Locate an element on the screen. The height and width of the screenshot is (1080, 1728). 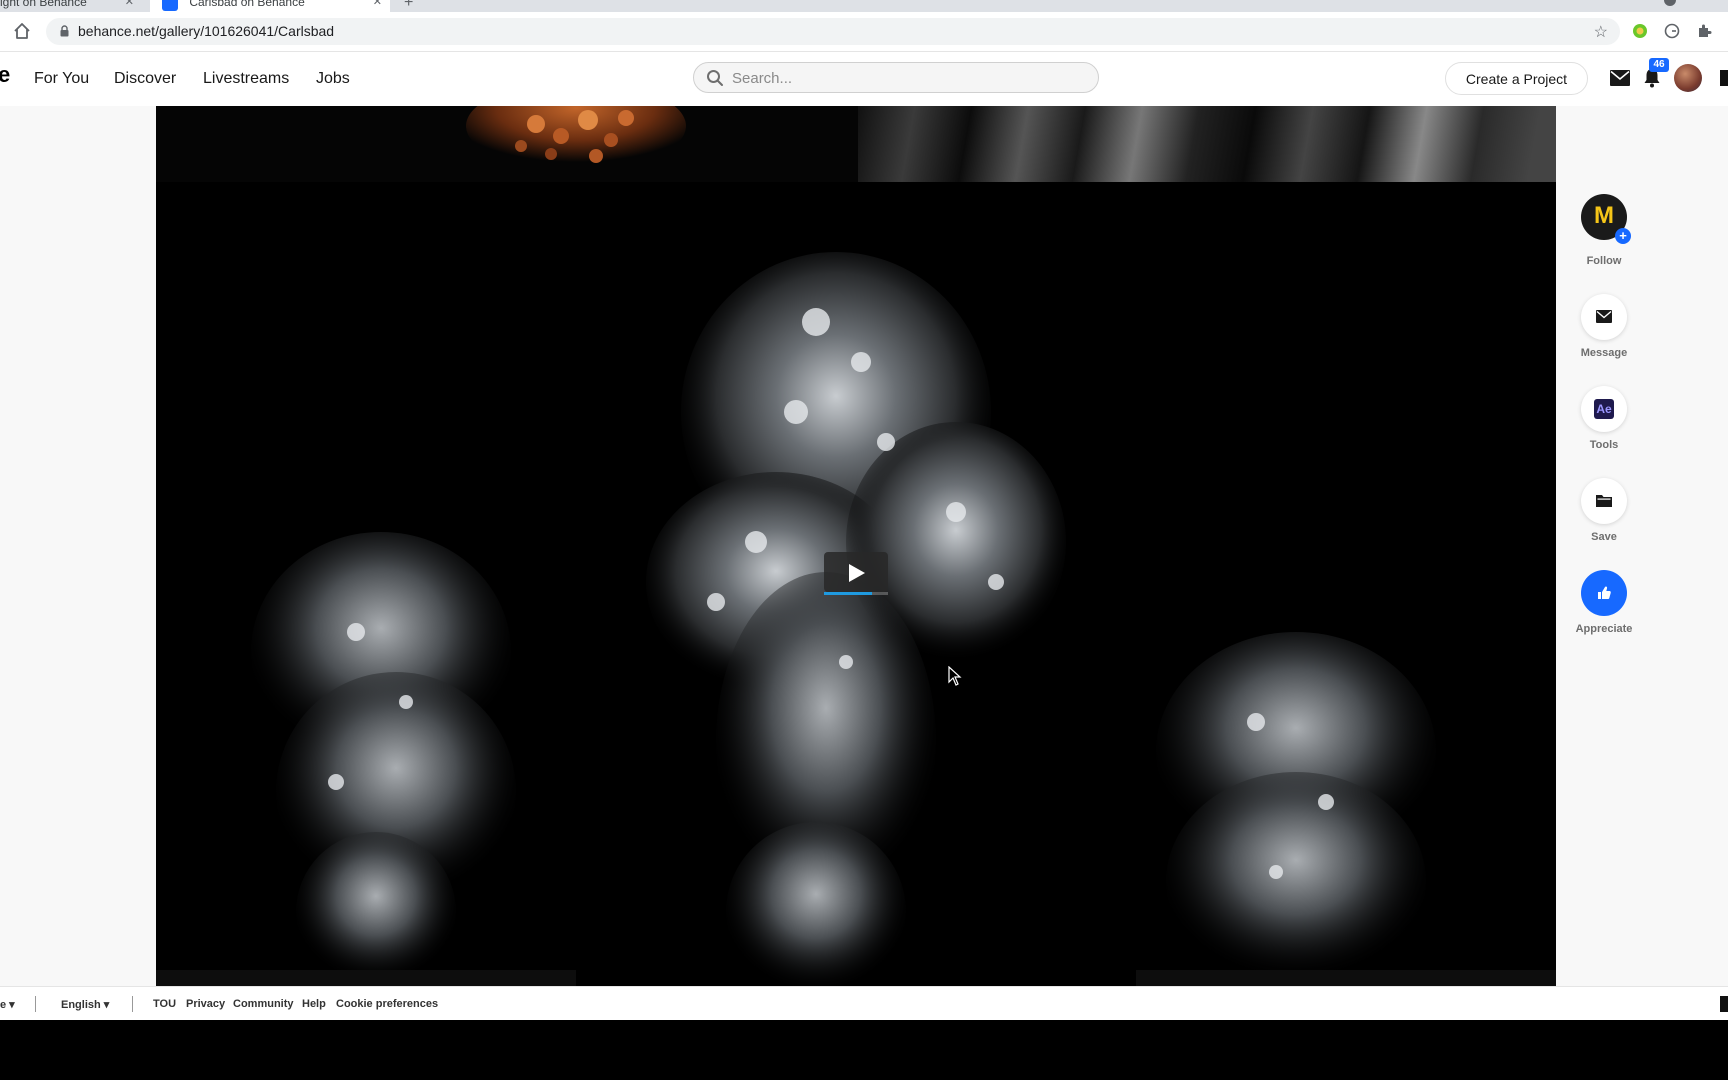
adobe-footer-logo is located at coordinates (1724, 1004).